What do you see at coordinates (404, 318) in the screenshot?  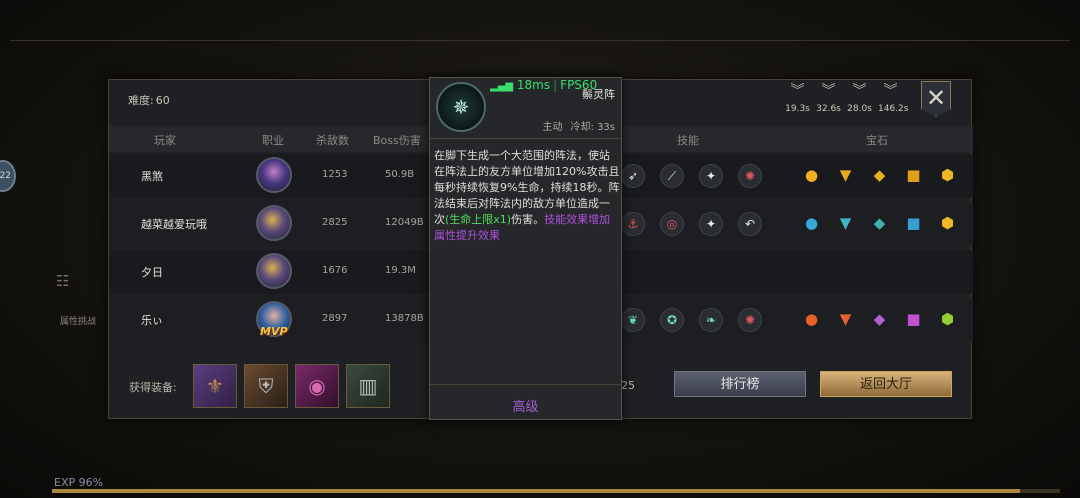 I see `boss-damage: 13878B` at bounding box center [404, 318].